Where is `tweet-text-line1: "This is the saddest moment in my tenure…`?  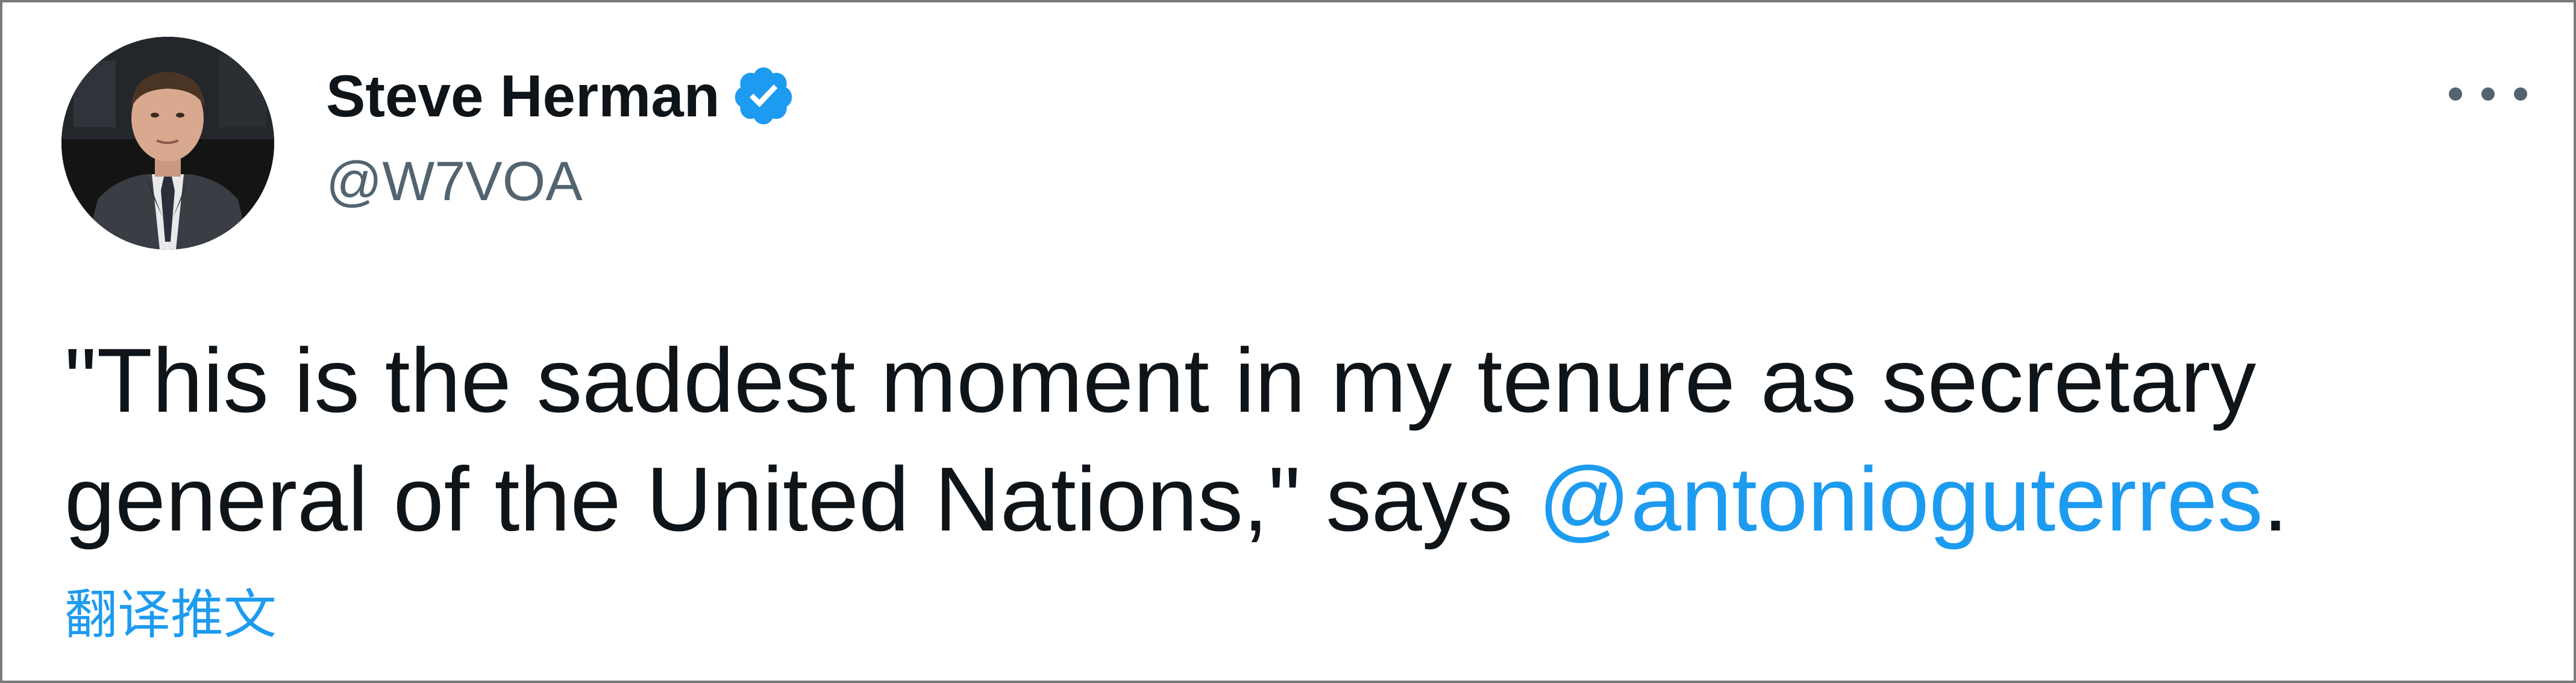
tweet-text-line1: "This is the saddest moment in my tenure… is located at coordinates (1160, 380).